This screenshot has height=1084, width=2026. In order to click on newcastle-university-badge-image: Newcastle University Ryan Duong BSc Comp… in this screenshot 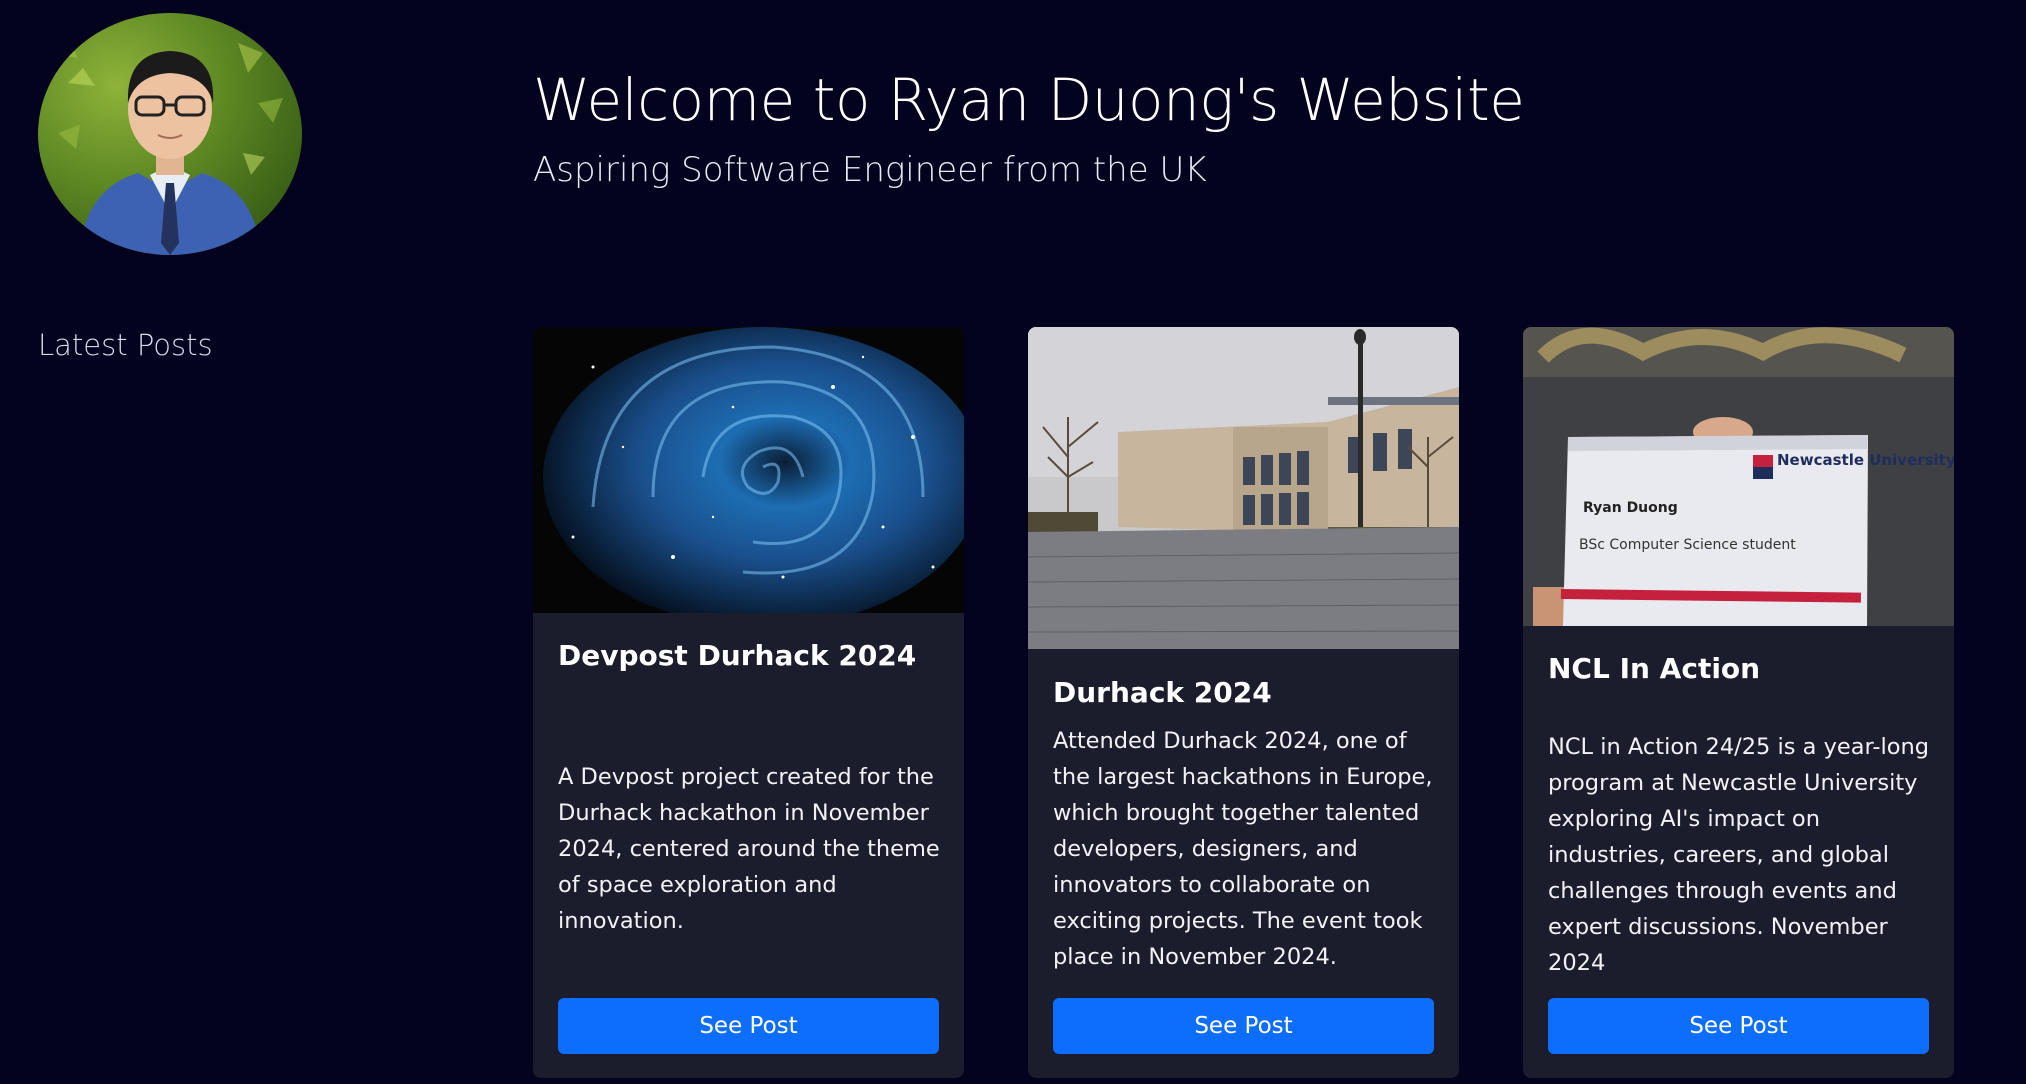, I will do `click(1738, 476)`.